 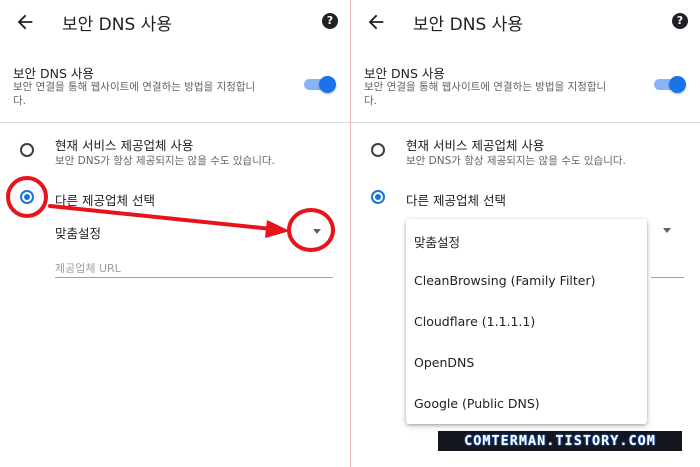 I want to click on annotation-arrow, so click(x=169, y=221).